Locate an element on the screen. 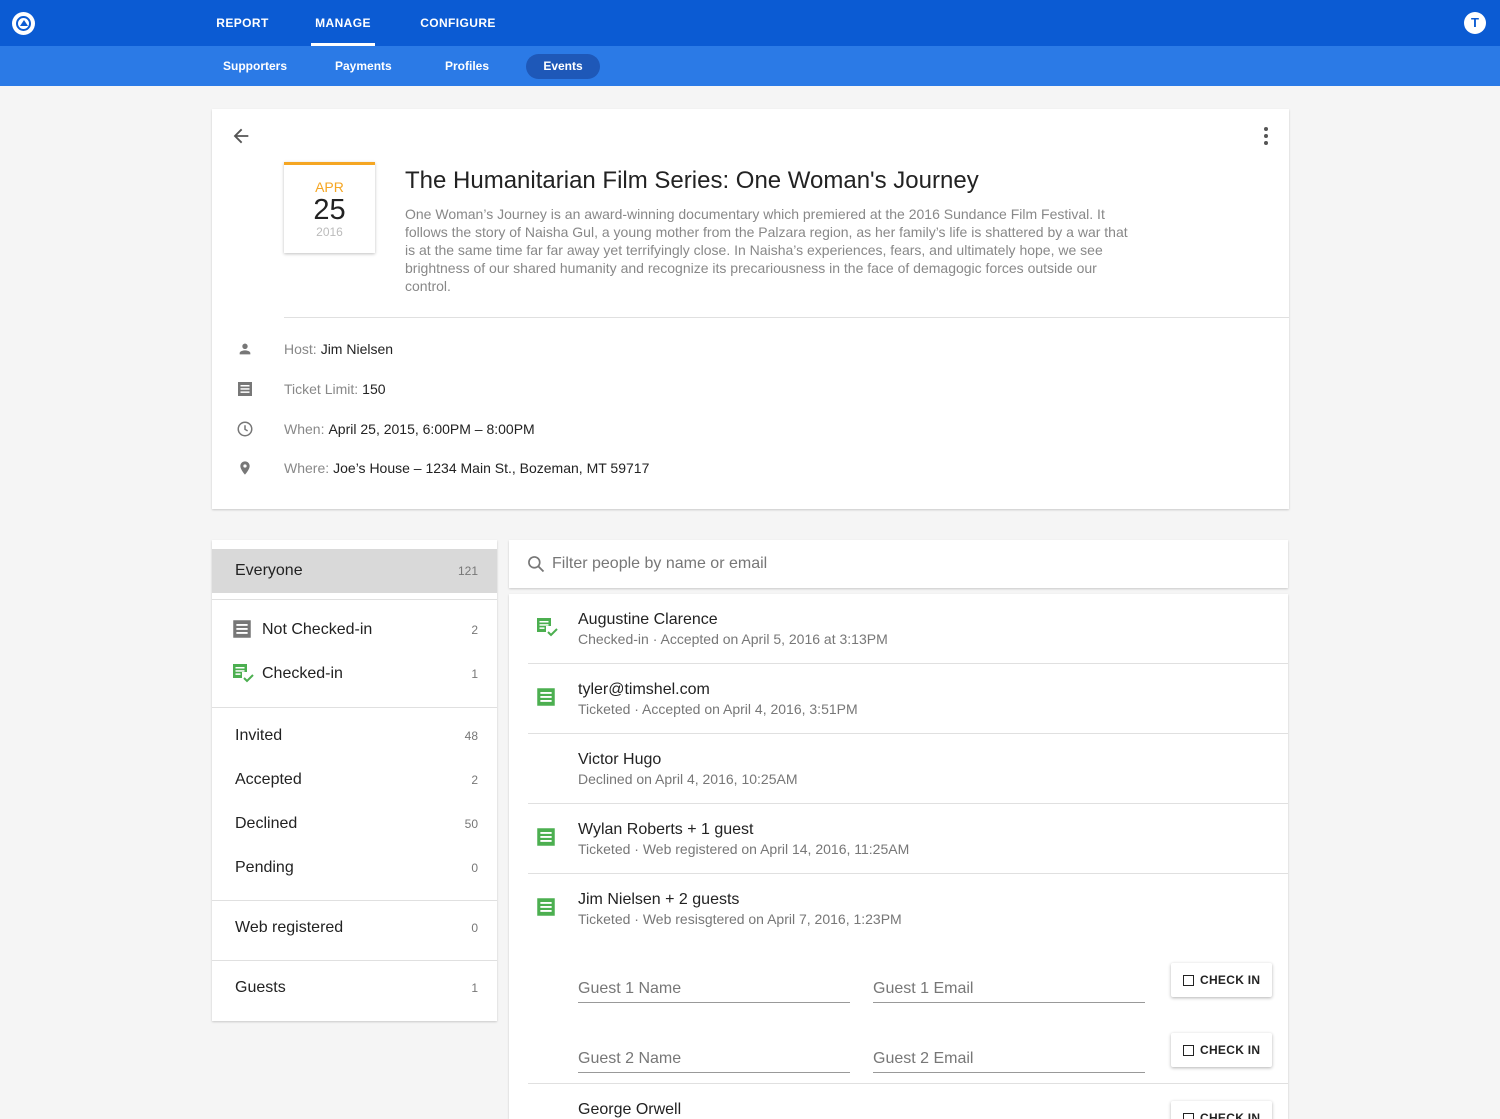 The width and height of the screenshot is (1500, 1119). person-name: George Orwell is located at coordinates (630, 1109).